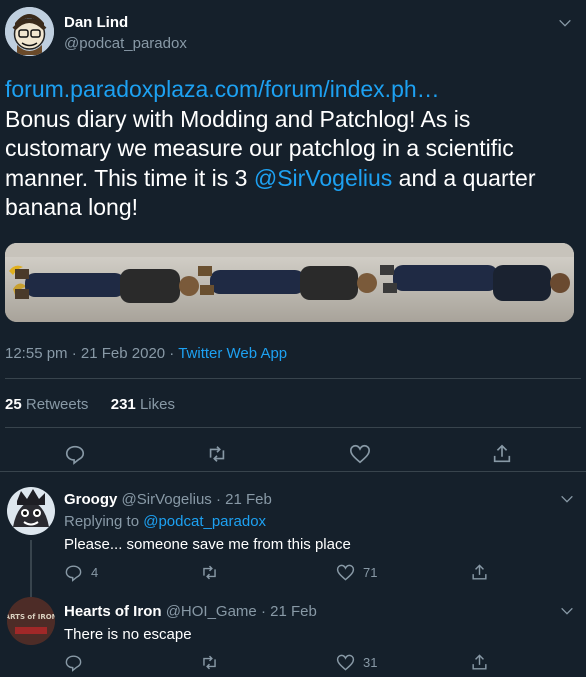 This screenshot has width=586, height=677. What do you see at coordinates (90, 499) in the screenshot?
I see `reply-author-name: Groogy` at bounding box center [90, 499].